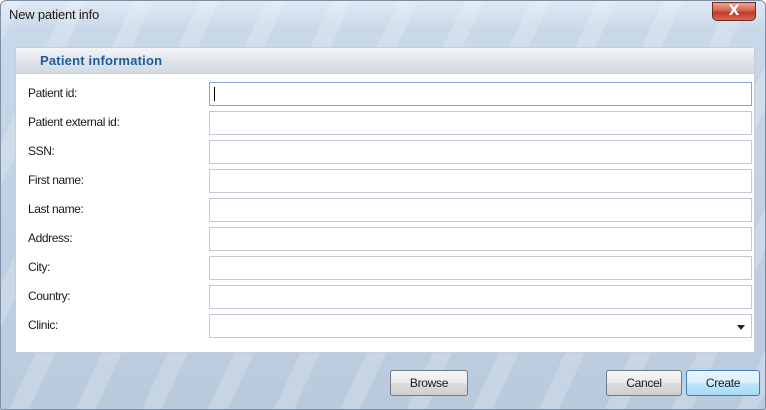 The width and height of the screenshot is (766, 410). I want to click on panel-header: Patient information, so click(385, 61).